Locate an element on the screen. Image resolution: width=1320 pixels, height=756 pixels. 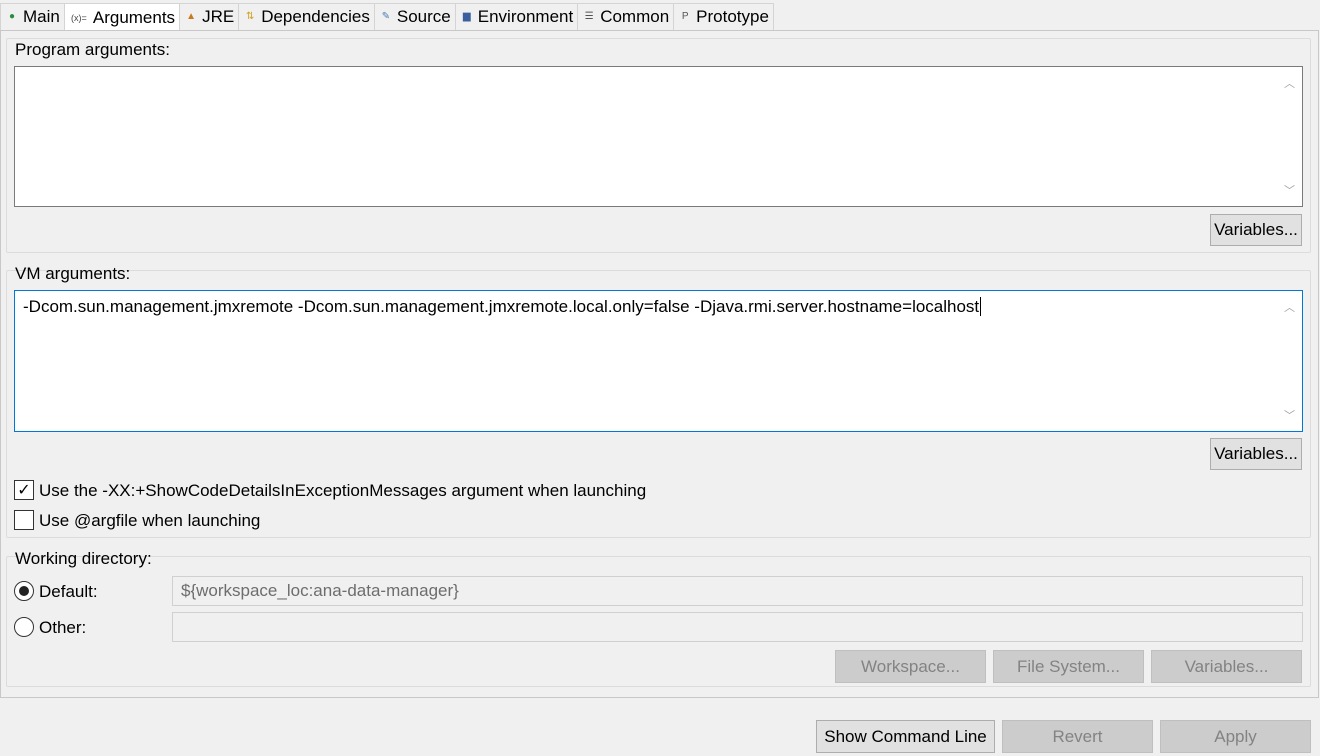
source-icon: ✎ is located at coordinates (386, 16).